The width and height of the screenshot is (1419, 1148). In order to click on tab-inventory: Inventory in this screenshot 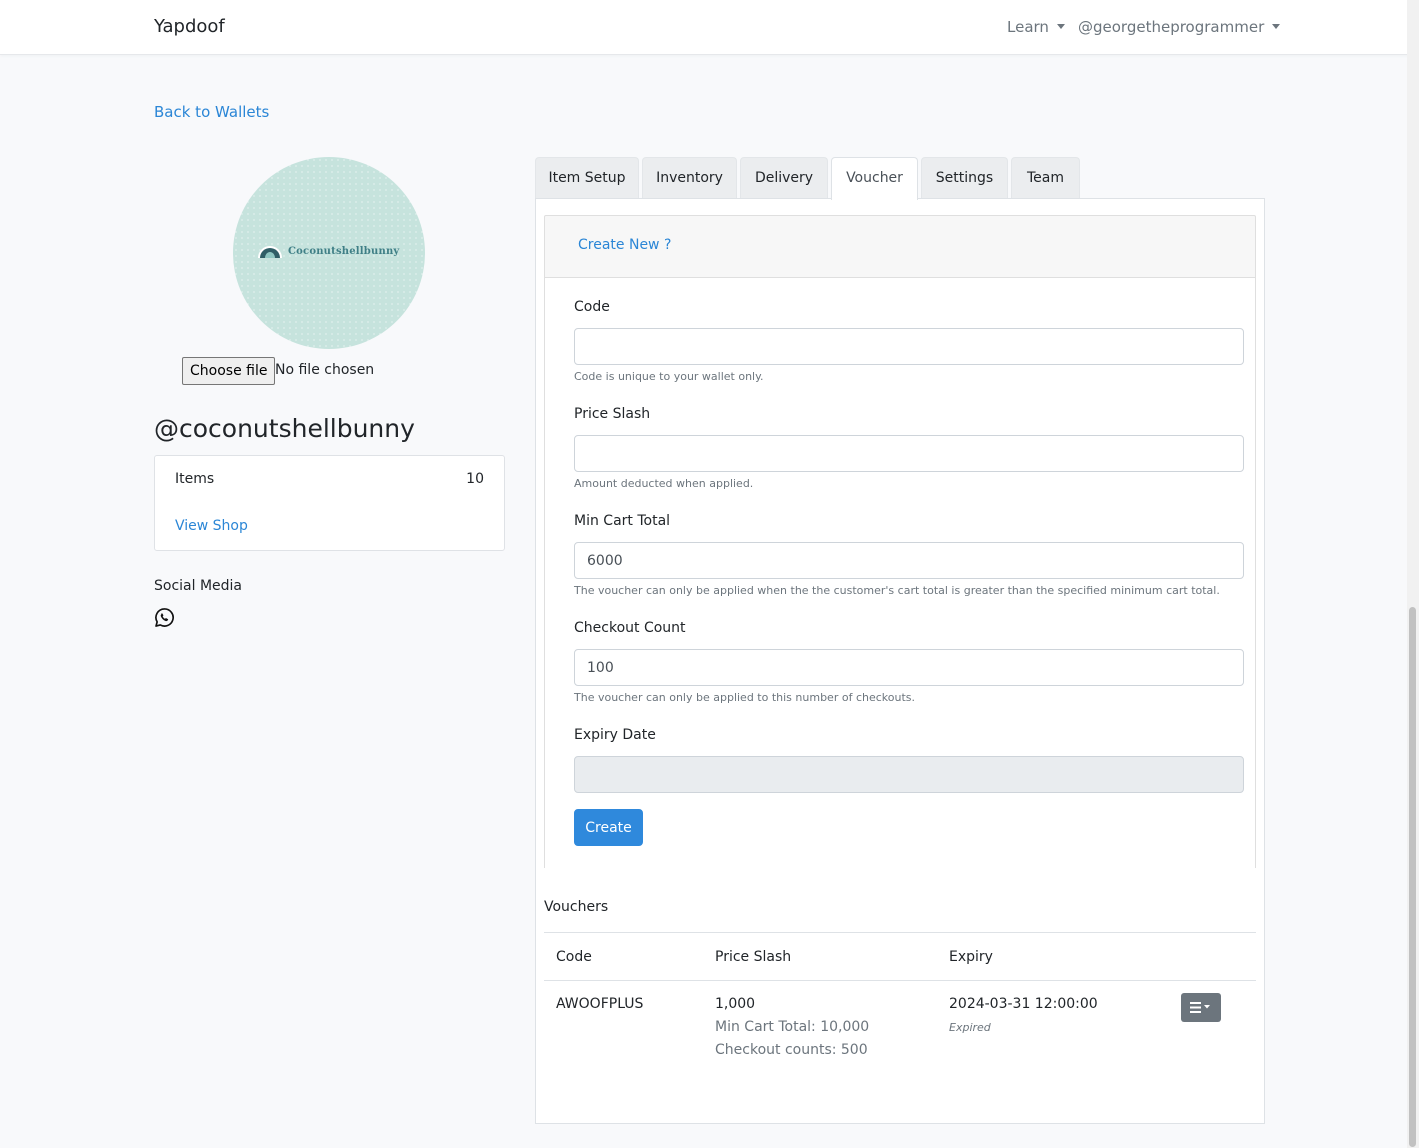, I will do `click(689, 177)`.